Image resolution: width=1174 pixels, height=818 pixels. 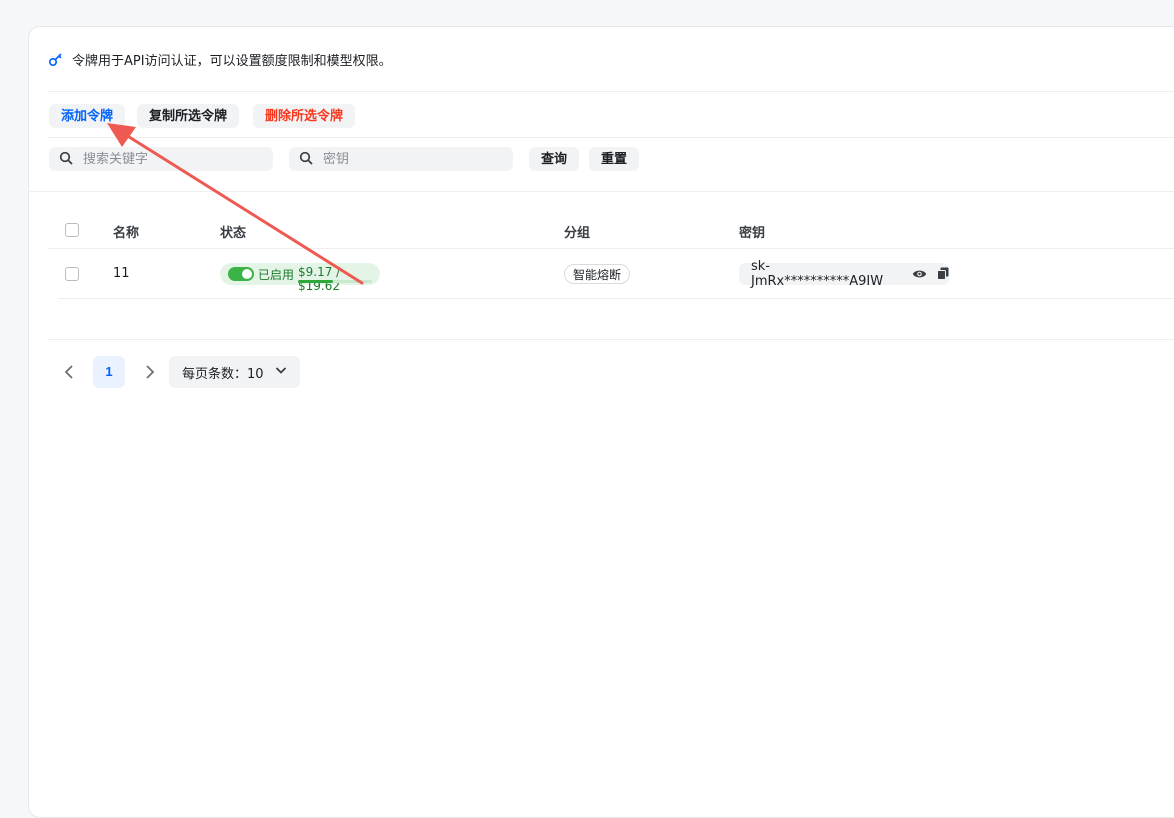 What do you see at coordinates (335, 281) in the screenshot?
I see `quota-progress-bar` at bounding box center [335, 281].